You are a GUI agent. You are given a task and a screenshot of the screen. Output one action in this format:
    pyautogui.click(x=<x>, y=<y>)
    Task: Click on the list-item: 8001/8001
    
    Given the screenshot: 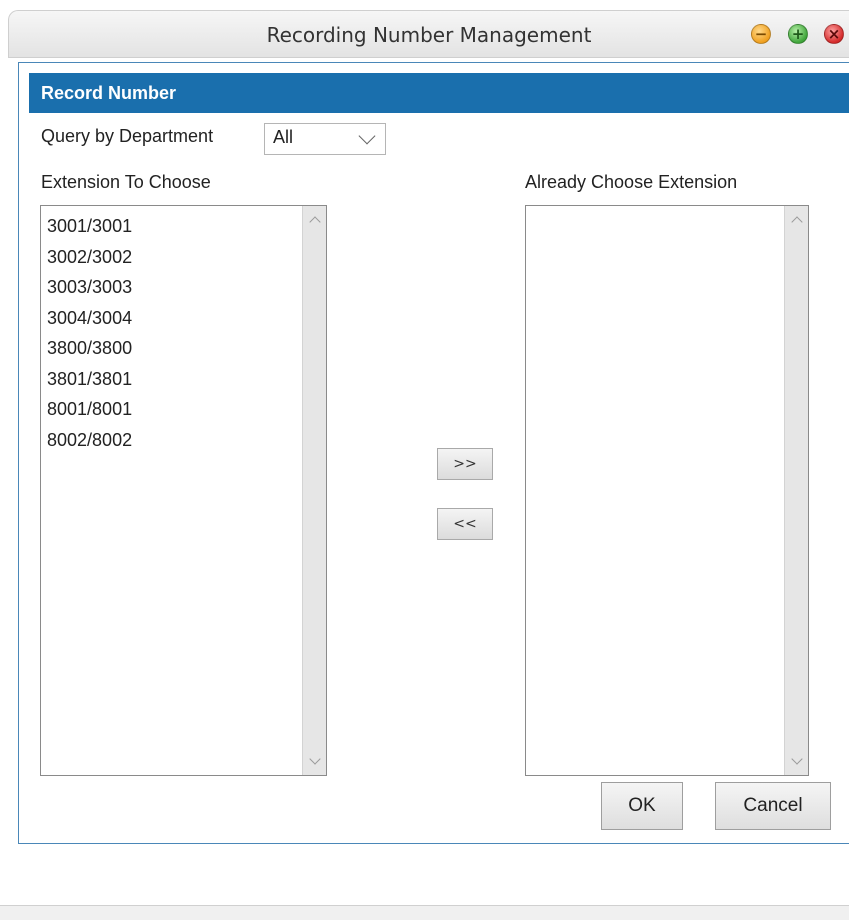 What is the action you would take?
    pyautogui.click(x=89, y=409)
    